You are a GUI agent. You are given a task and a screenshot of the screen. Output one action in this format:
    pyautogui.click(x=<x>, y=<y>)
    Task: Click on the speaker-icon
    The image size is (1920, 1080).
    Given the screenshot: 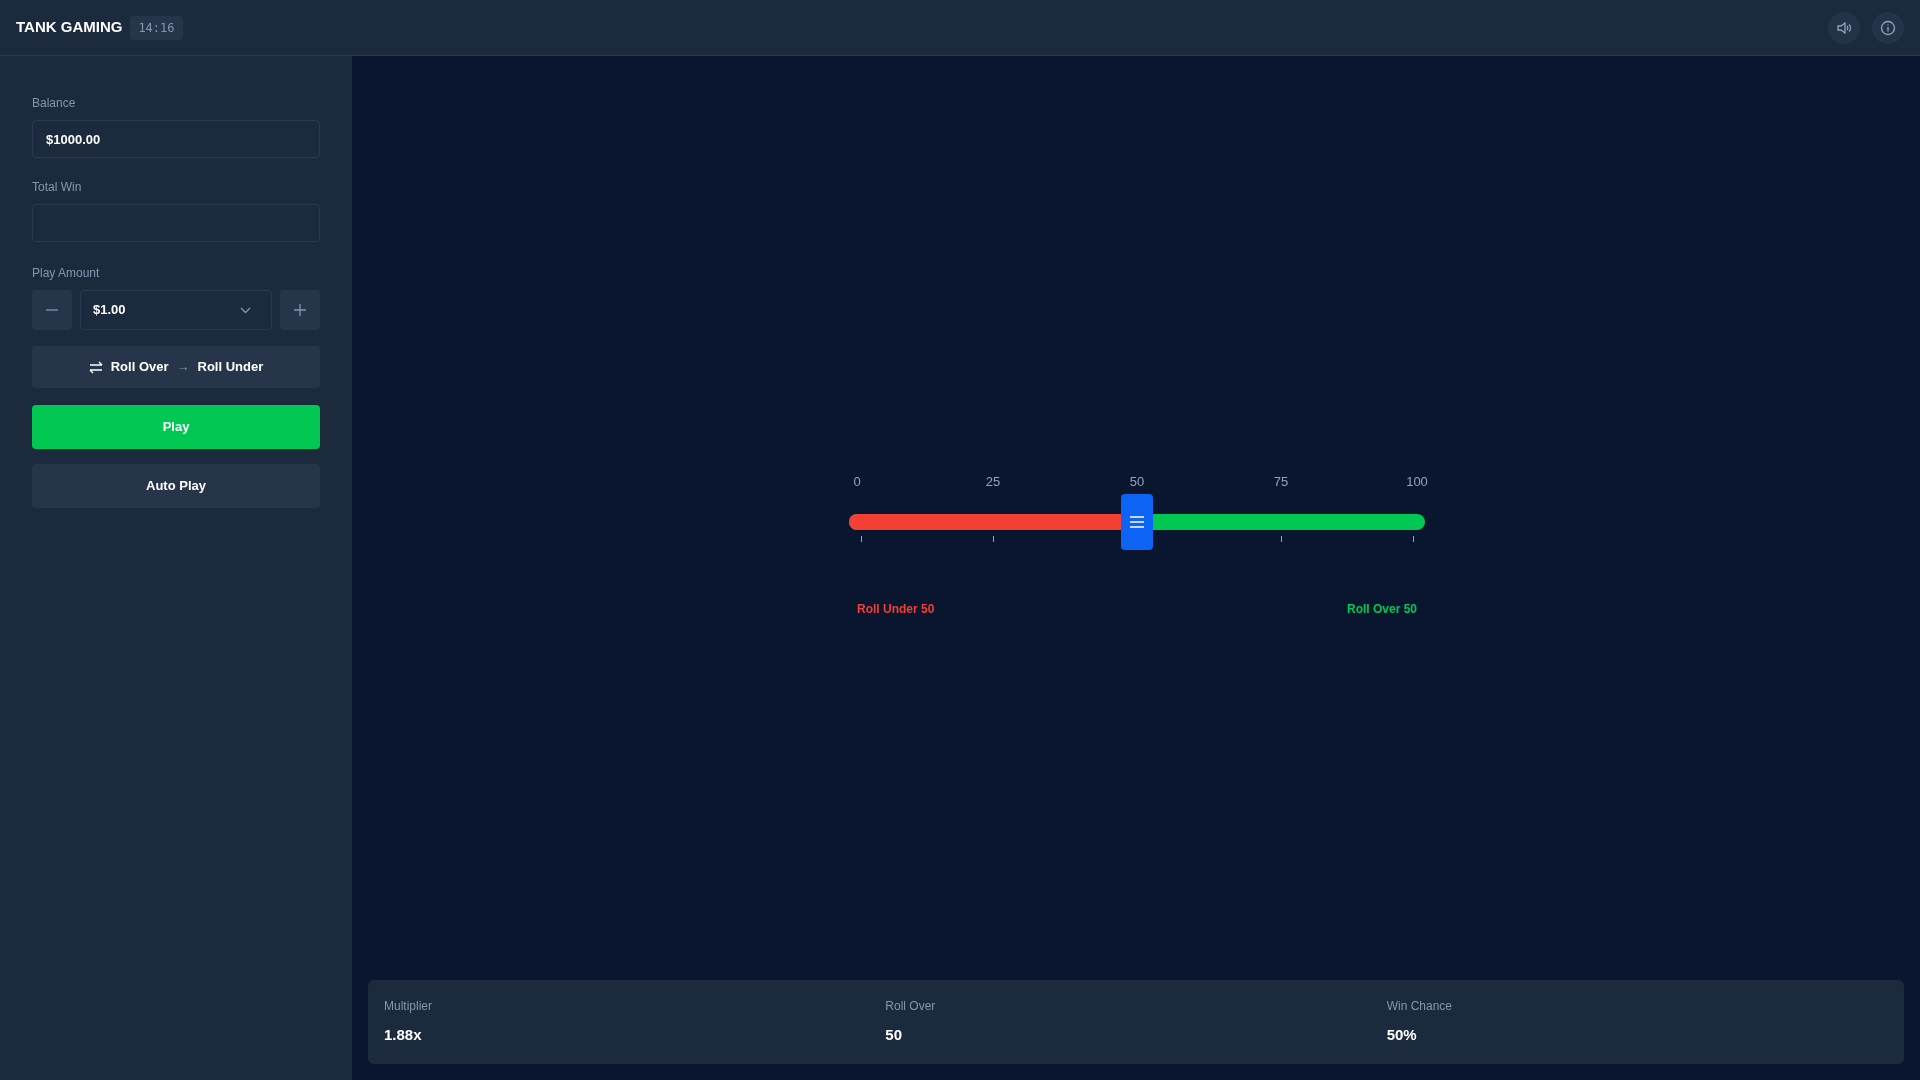 What is the action you would take?
    pyautogui.click(x=1844, y=27)
    